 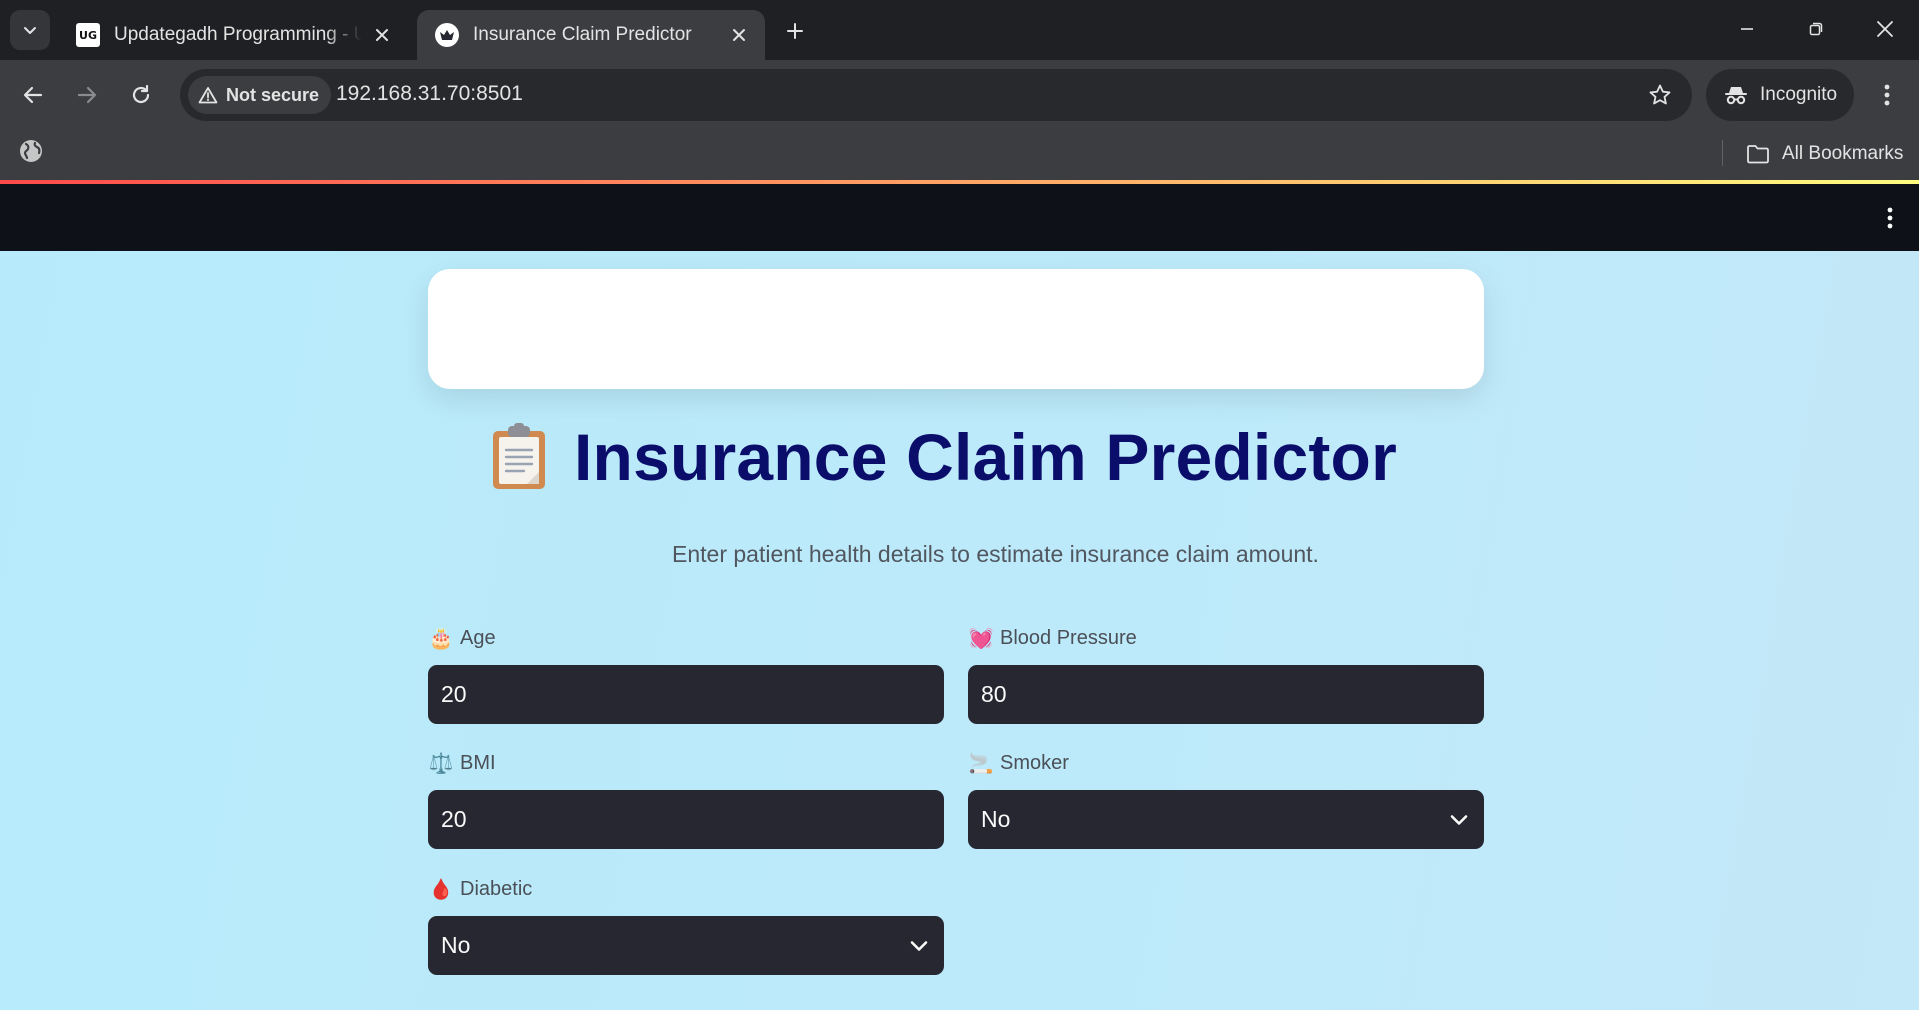 What do you see at coordinates (208, 95) in the screenshot?
I see `warning-icon` at bounding box center [208, 95].